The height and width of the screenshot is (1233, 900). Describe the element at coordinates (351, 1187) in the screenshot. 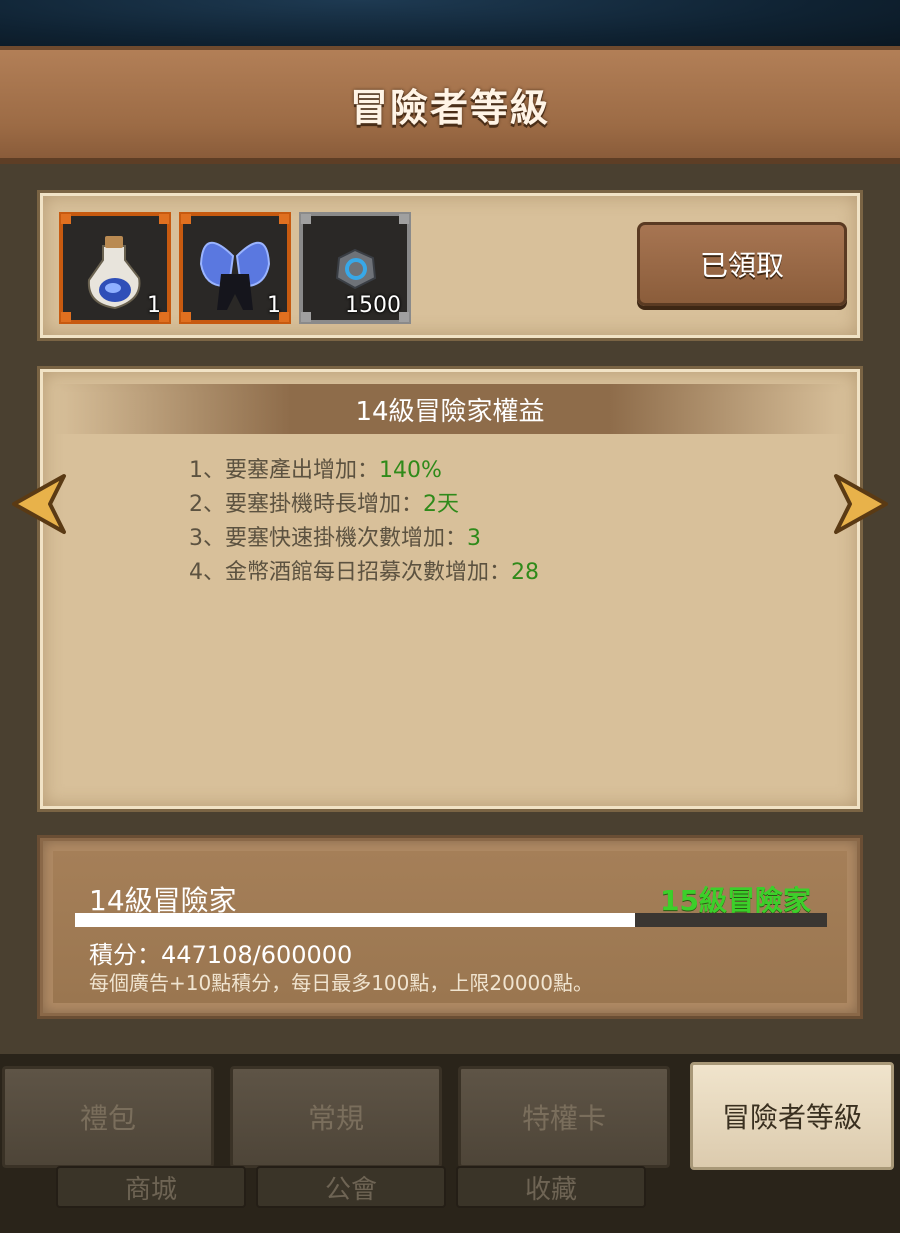

I see `subtab-guild: 公會` at that location.